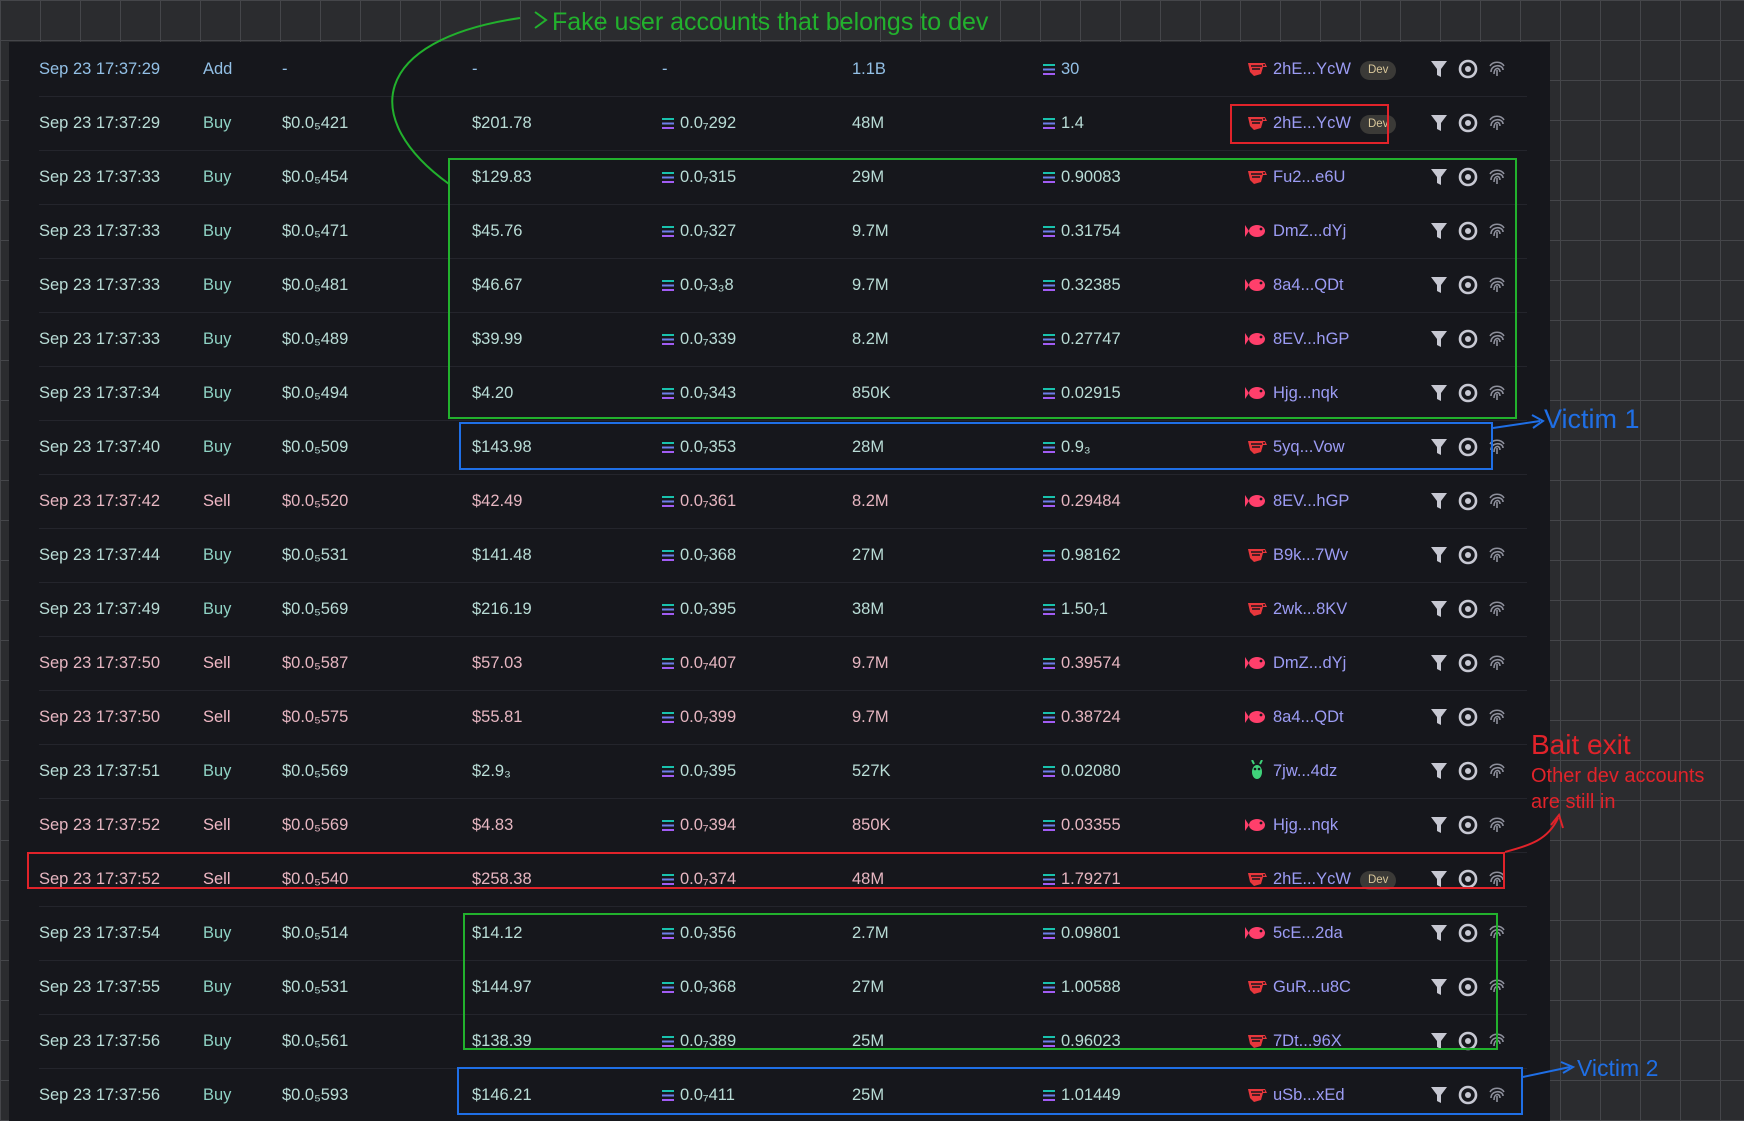 This screenshot has width=1744, height=1121. Describe the element at coordinates (1581, 744) in the screenshot. I see `bait-exit-label: Bait exit` at that location.